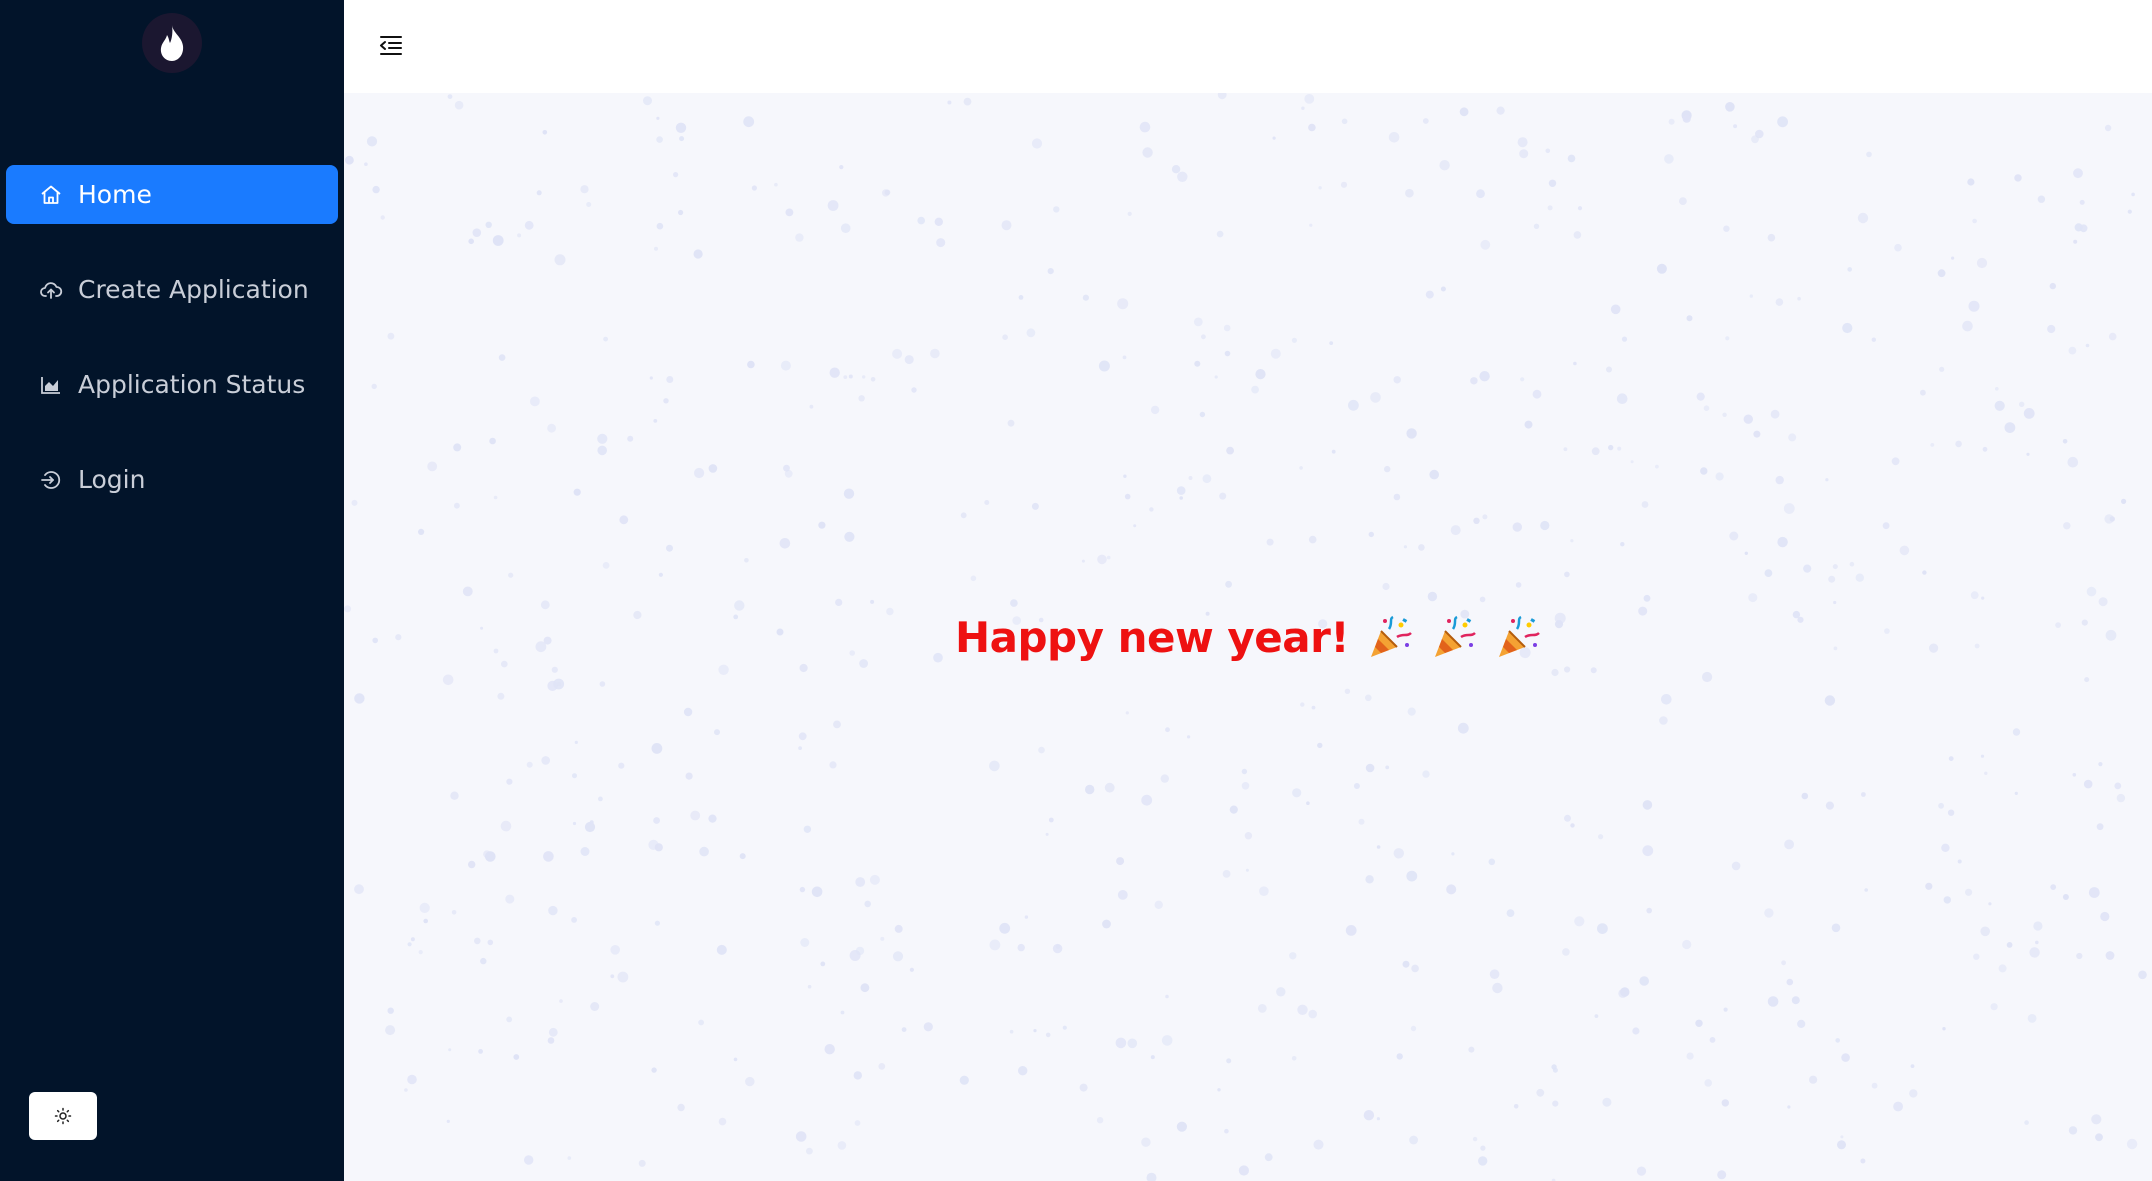 This screenshot has height=1181, width=2152. I want to click on logo, so click(172, 43).